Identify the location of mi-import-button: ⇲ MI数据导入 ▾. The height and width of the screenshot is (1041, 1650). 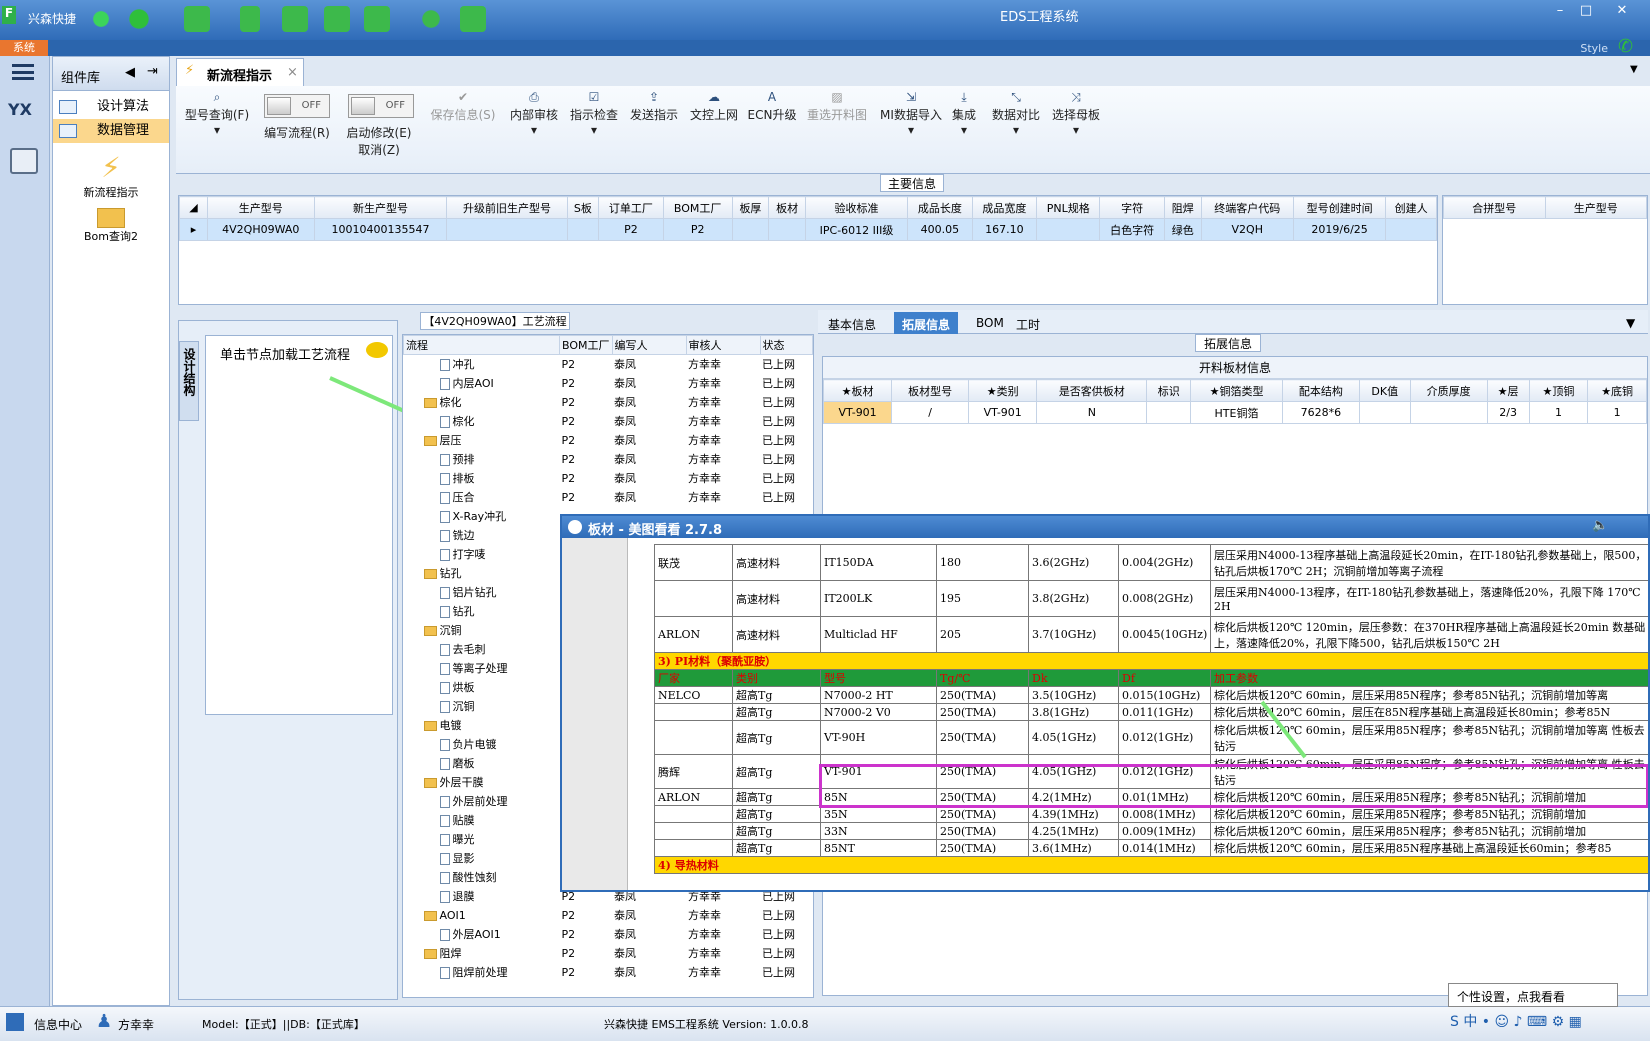
(911, 113).